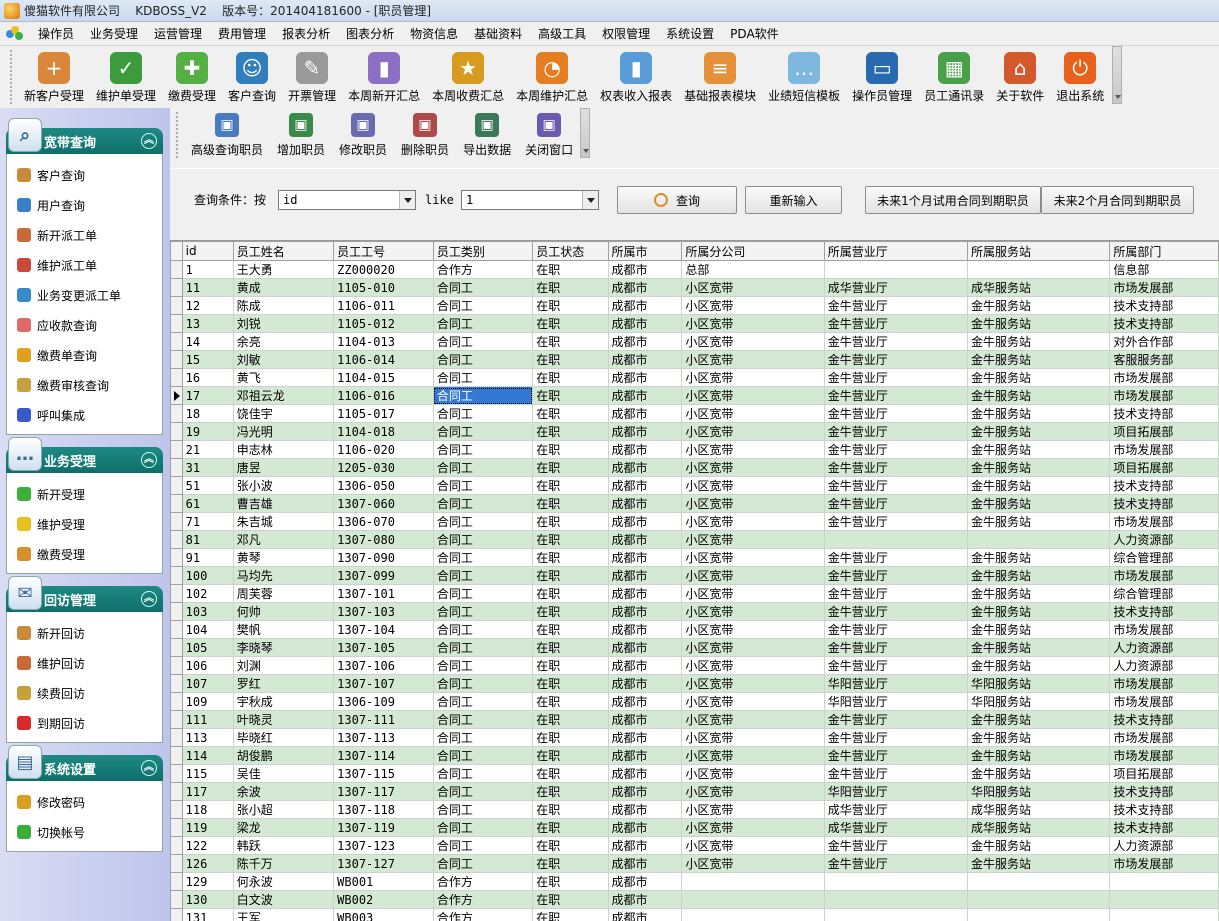  Describe the element at coordinates (207, 251) in the screenshot. I see `column-header: id` at that location.